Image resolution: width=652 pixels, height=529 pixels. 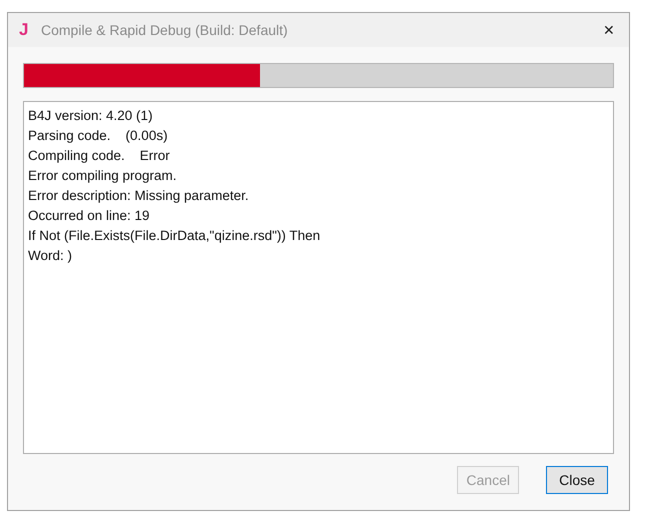 What do you see at coordinates (175, 236) in the screenshot?
I see `log-line: If Not (File.Exists(File.DirData,"qizine.rsd")) Then` at bounding box center [175, 236].